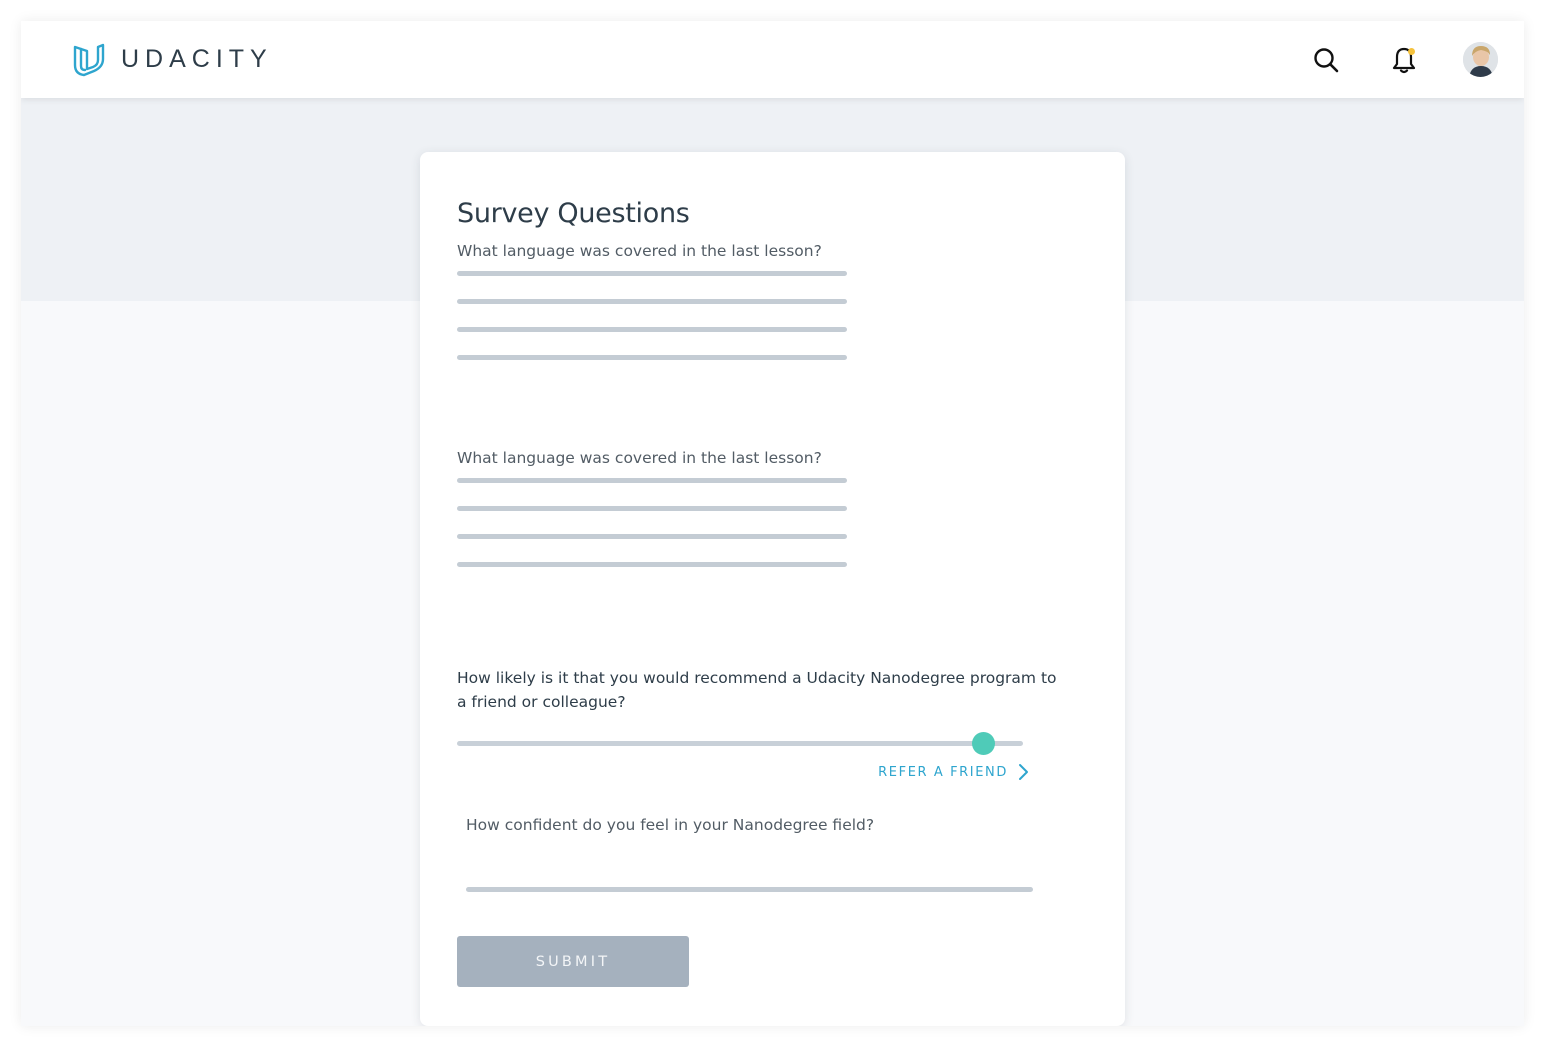 The image size is (1553, 1055). What do you see at coordinates (772, 59) in the screenshot?
I see `top-nav: UDACITY` at bounding box center [772, 59].